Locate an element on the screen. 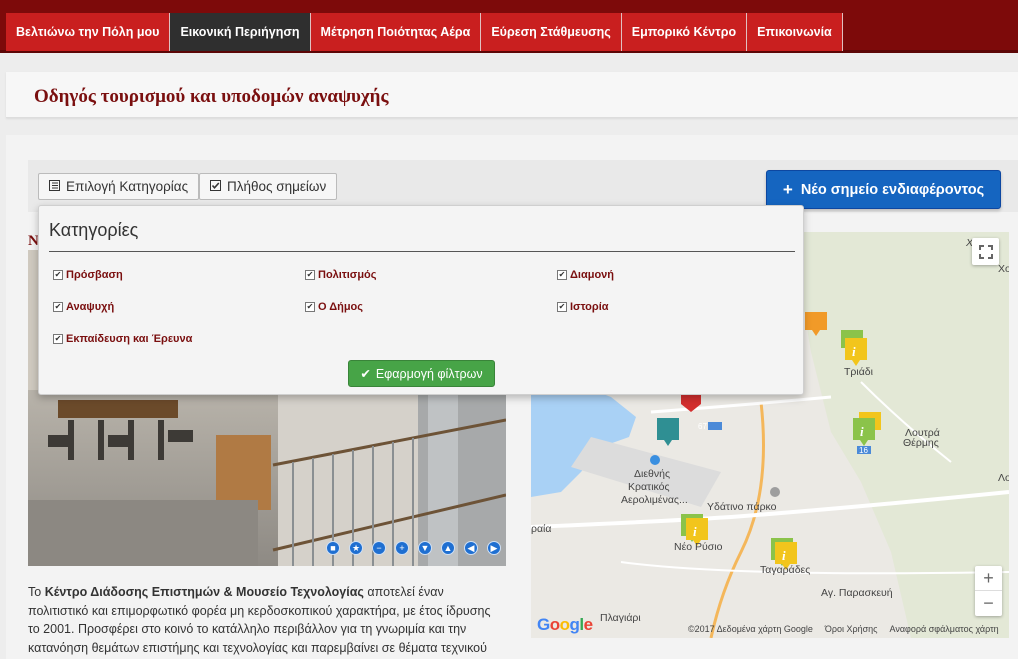 The image size is (1018, 659). nav-item-contact: Επικοινωνία is located at coordinates (795, 32).